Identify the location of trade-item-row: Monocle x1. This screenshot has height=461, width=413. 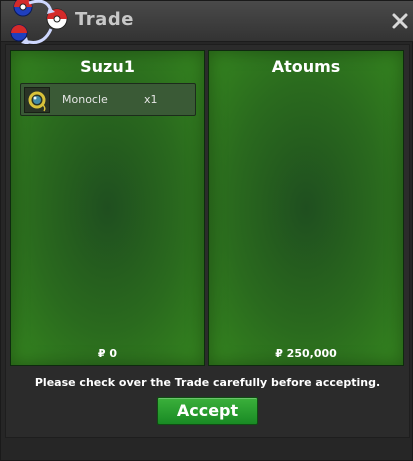
(108, 99).